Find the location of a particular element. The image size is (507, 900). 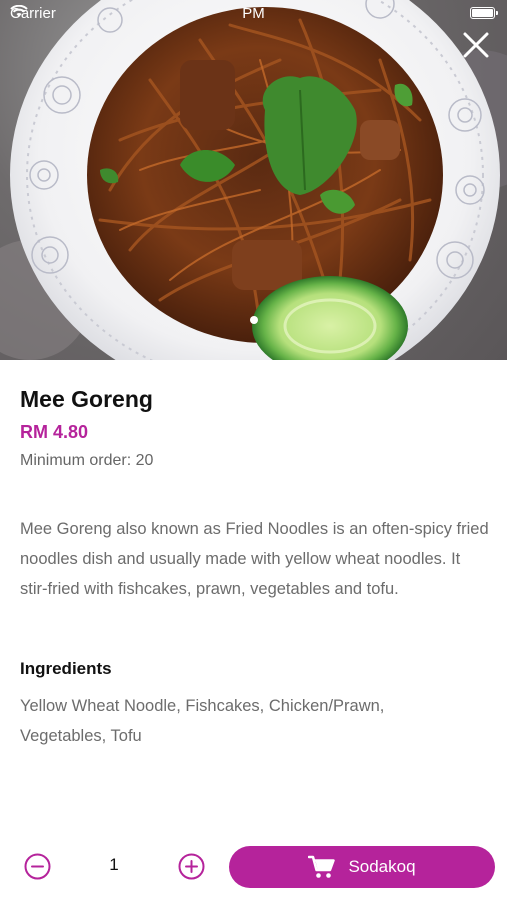

add-to-cart-button: Sodakoq is located at coordinates (362, 867).